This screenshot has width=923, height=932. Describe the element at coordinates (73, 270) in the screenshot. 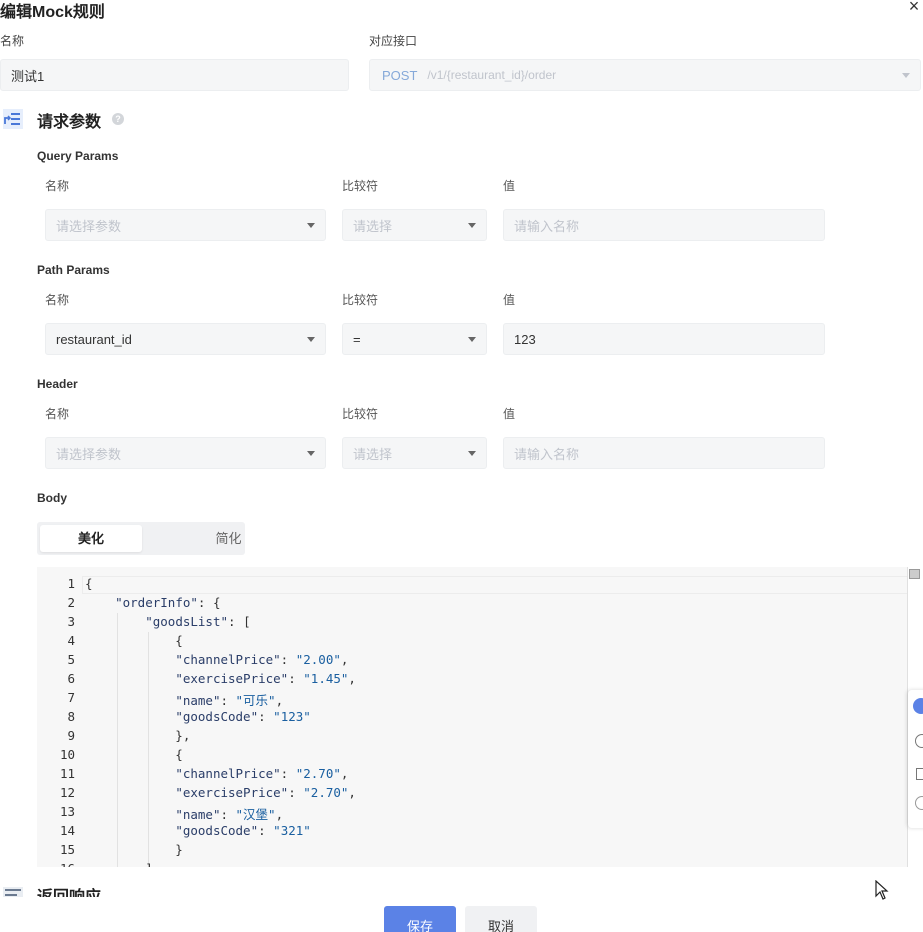

I see `path-params-title: Path Params` at that location.